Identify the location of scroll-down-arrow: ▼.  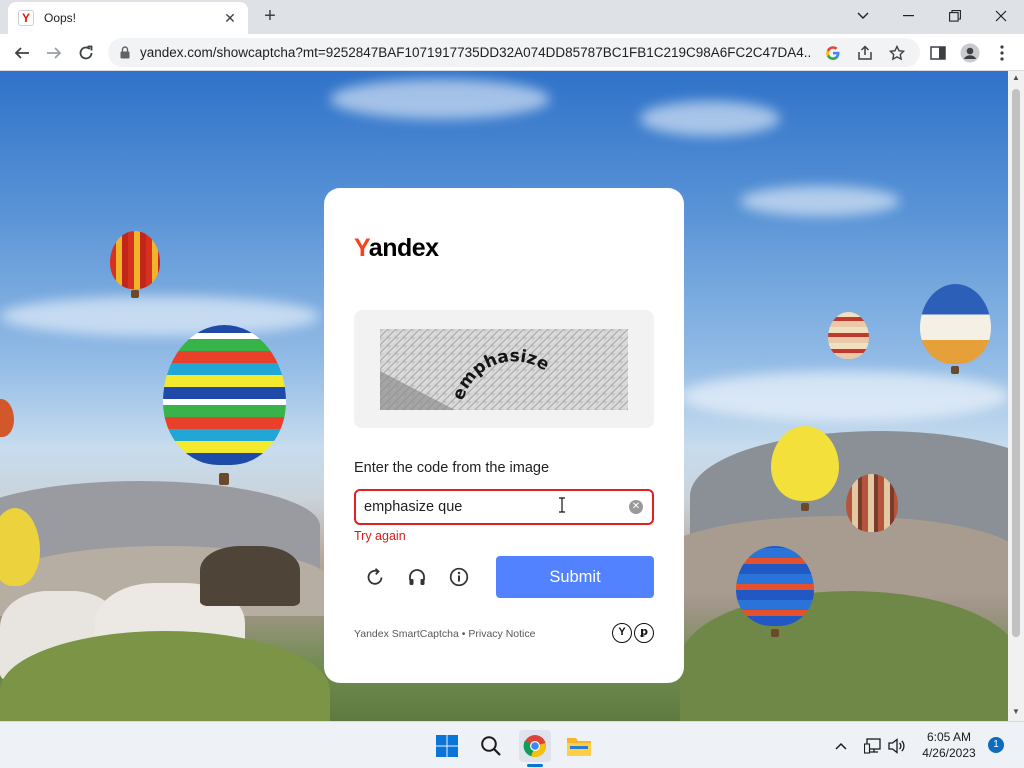
(1016, 712).